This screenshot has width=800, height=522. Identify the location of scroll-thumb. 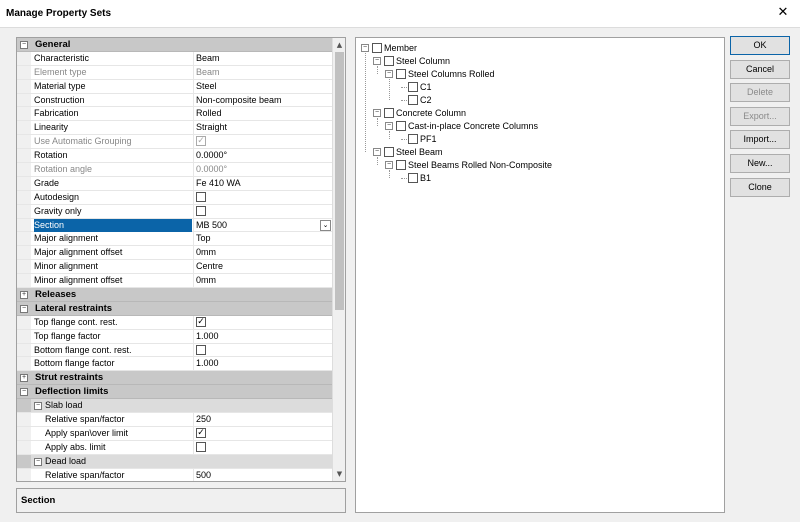
(339, 181).